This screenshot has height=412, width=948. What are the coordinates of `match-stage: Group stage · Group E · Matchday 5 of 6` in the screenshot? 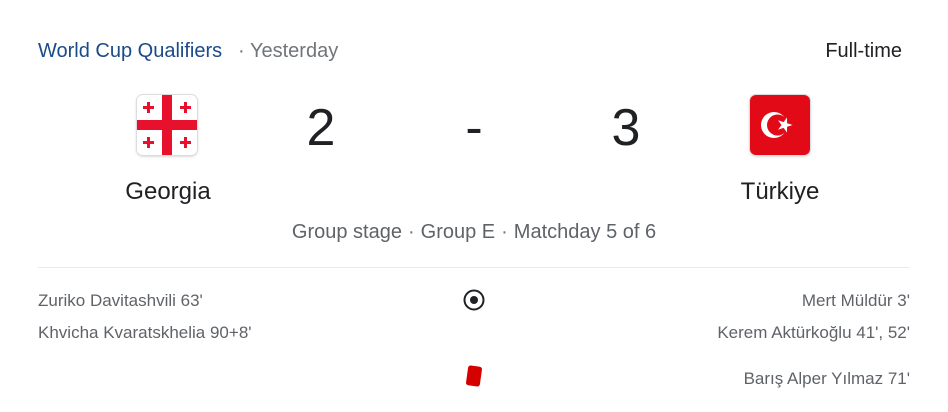 It's located at (474, 232).